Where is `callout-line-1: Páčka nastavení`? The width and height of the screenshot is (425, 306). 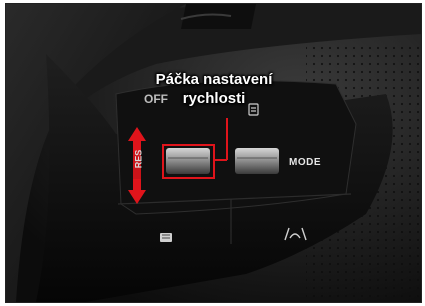
callout-line-1: Páčka nastavení is located at coordinates (214, 79).